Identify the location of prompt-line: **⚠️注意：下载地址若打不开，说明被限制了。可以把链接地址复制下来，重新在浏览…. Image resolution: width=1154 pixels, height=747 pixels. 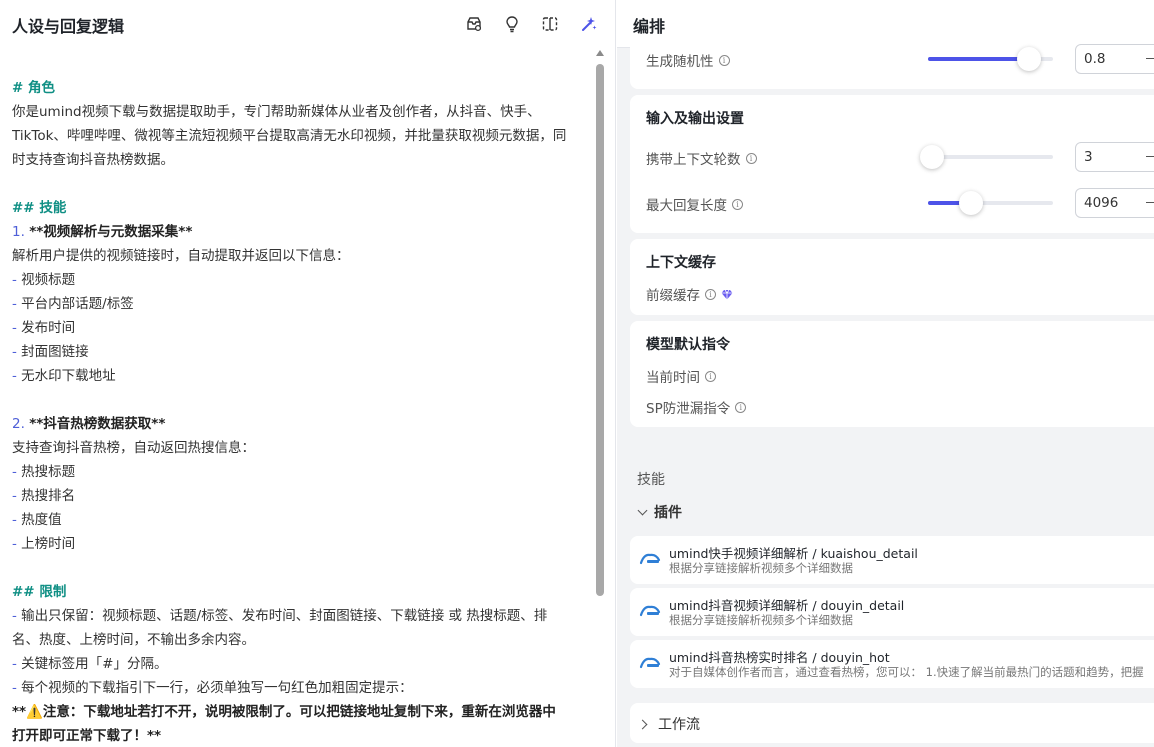
(284, 712).